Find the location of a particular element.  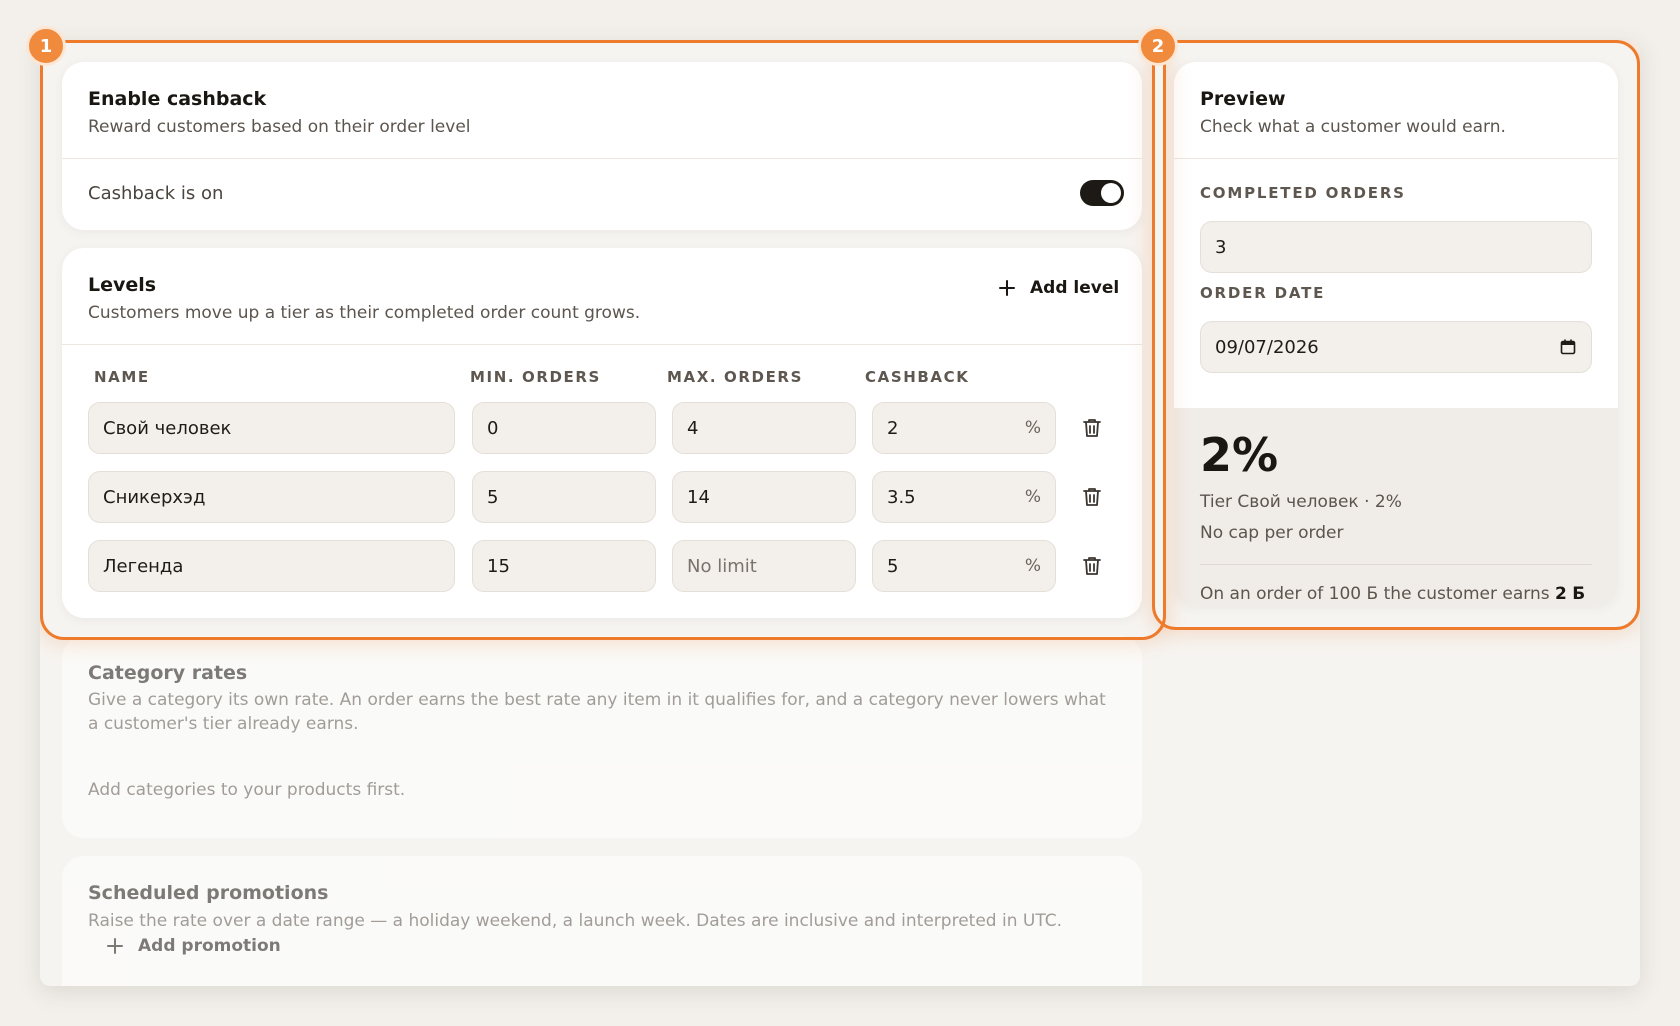

order-date-value: 09/07/2026 is located at coordinates (1267, 347).